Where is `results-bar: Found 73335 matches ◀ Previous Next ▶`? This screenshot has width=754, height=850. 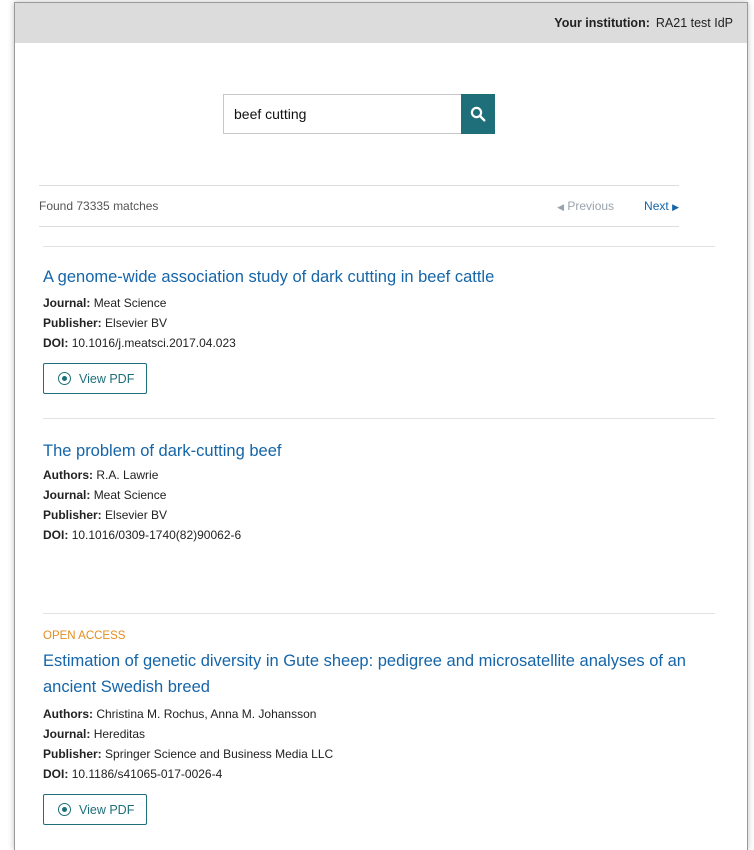
results-bar: Found 73335 matches ◀ Previous Next ▶ is located at coordinates (359, 206).